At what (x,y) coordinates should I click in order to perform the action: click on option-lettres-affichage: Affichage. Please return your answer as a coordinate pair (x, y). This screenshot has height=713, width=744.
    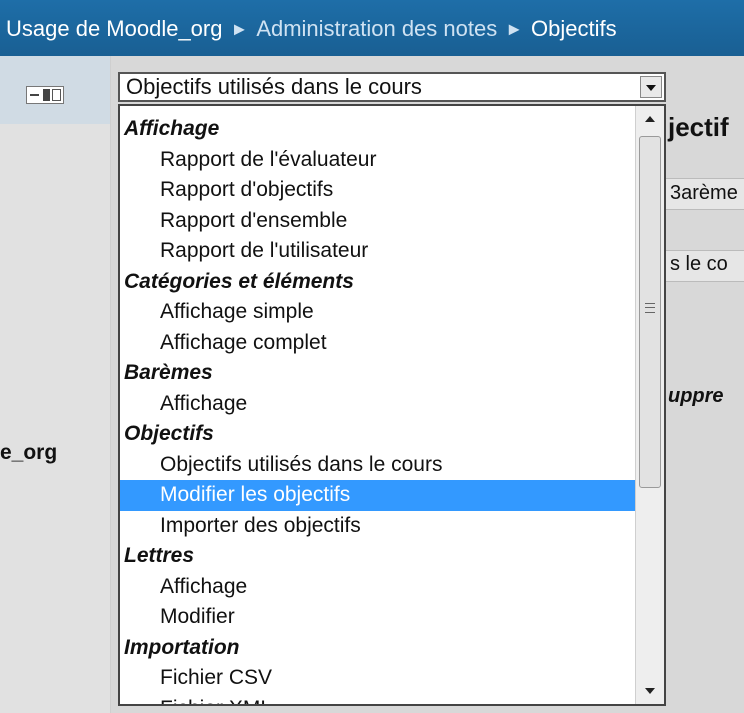
    Looking at the image, I should click on (378, 587).